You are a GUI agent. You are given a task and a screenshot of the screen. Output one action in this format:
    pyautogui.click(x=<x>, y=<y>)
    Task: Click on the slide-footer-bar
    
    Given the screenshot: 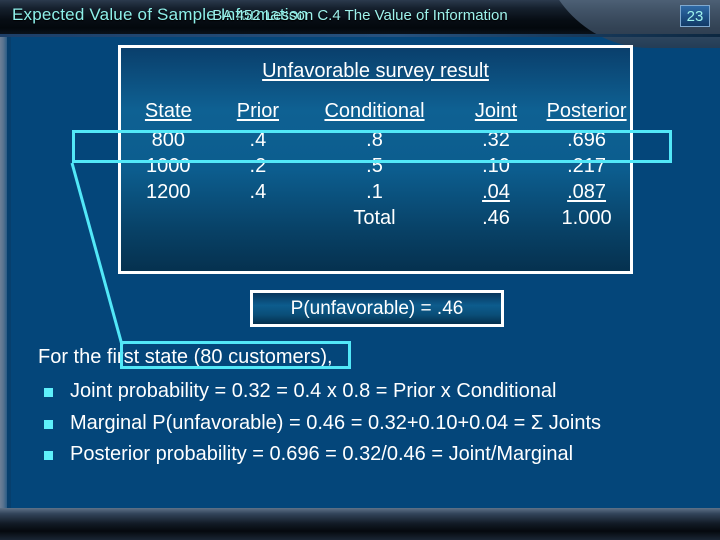 What is the action you would take?
    pyautogui.click(x=360, y=524)
    